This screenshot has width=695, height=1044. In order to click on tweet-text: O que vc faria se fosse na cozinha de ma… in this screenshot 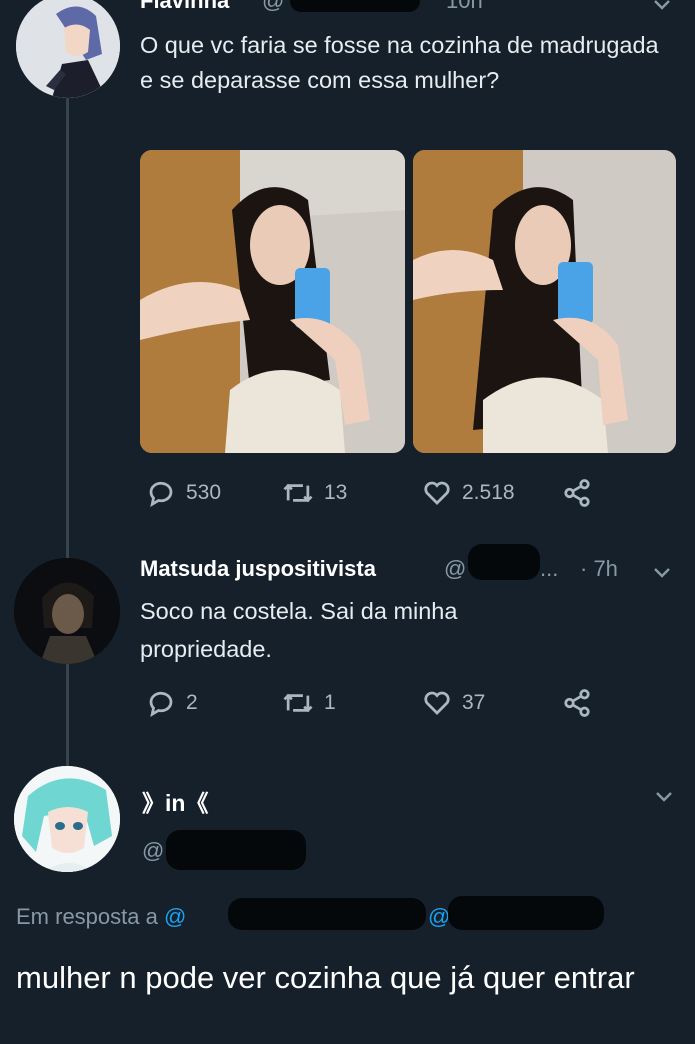, I will do `click(399, 62)`.